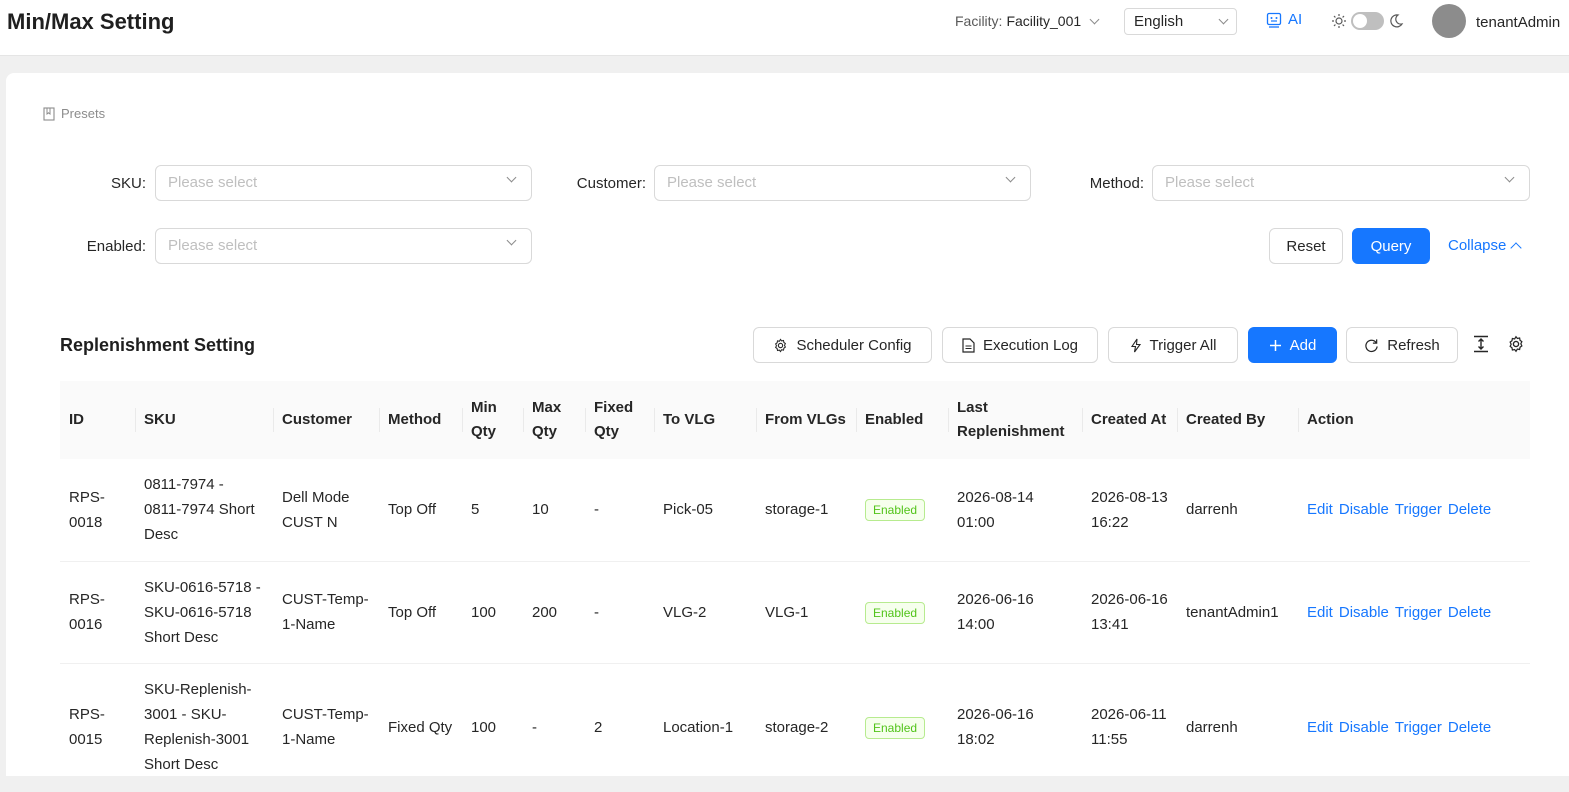 This screenshot has height=792, width=1569. Describe the element at coordinates (326, 612) in the screenshot. I see `cell-customer: CUST-Temp-1-Name` at that location.